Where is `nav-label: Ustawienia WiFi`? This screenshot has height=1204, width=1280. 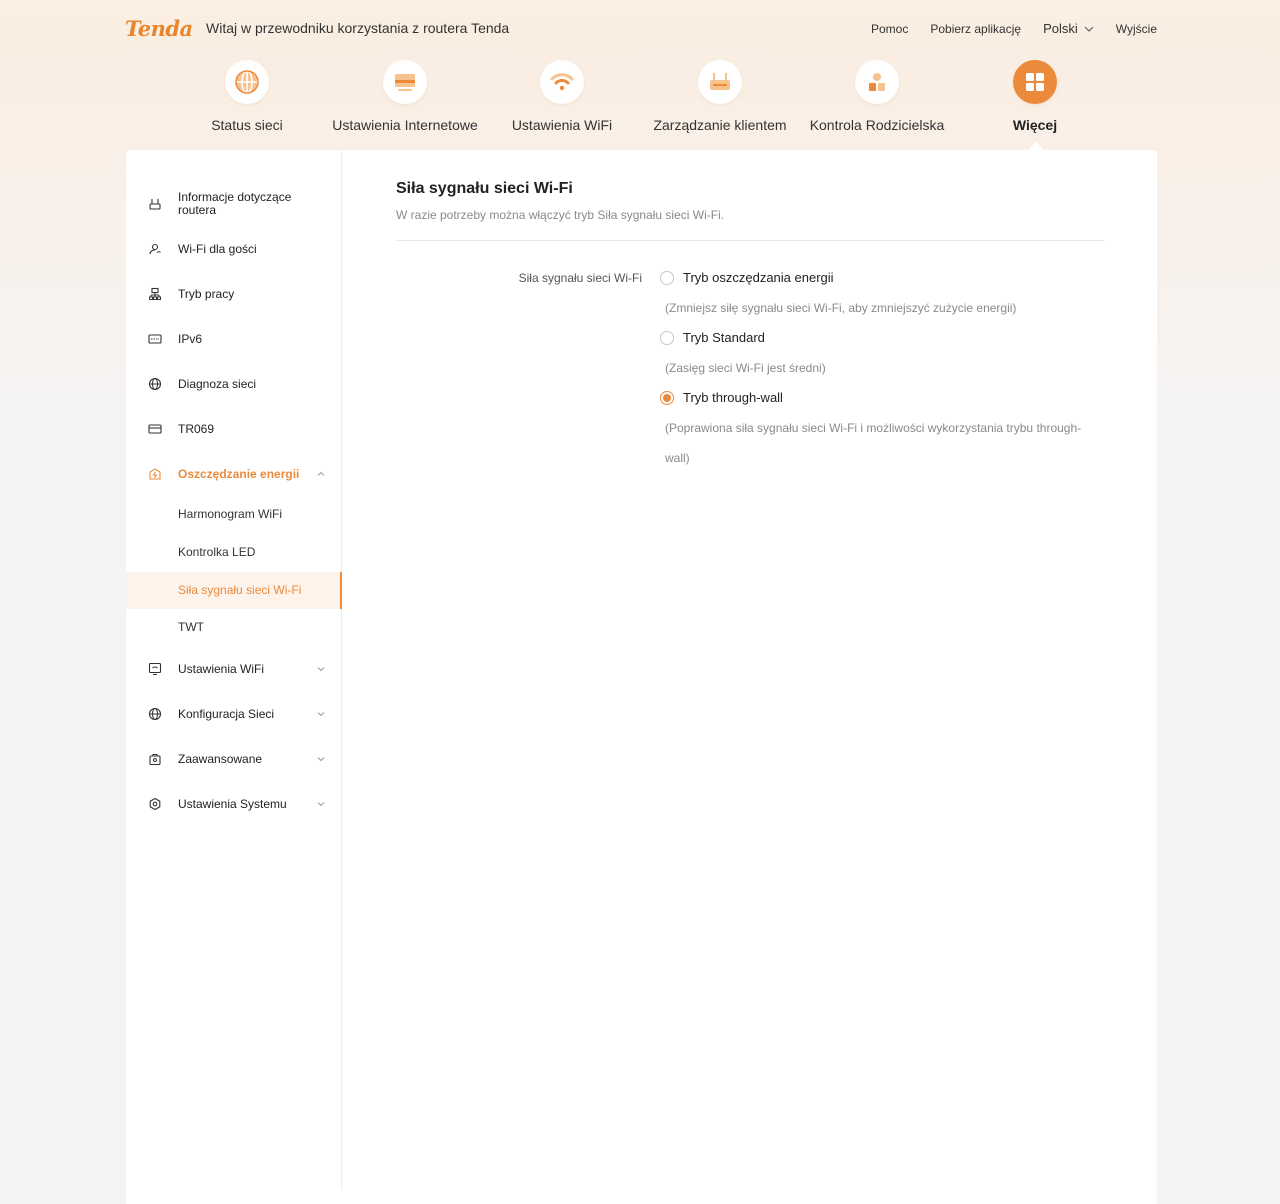 nav-label: Ustawienia WiFi is located at coordinates (562, 125).